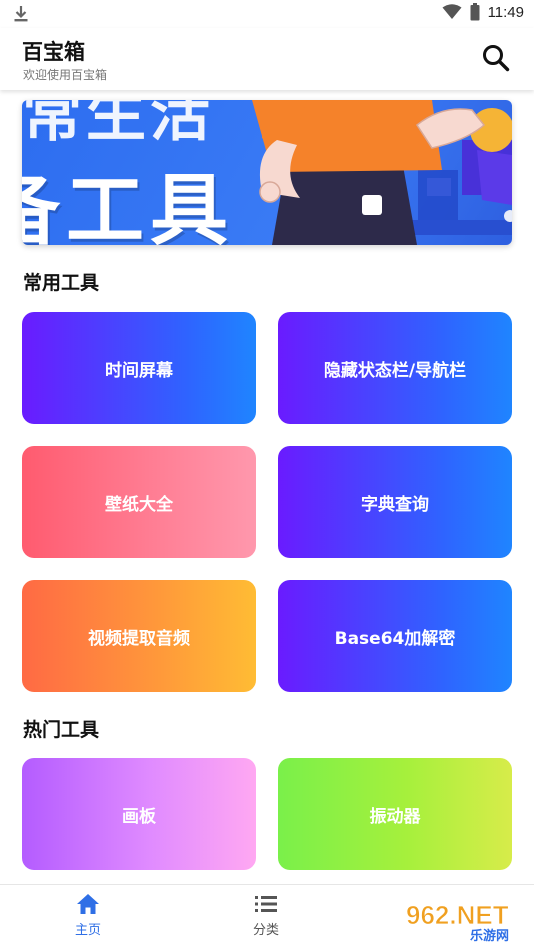 This screenshot has height=949, width=534. Describe the element at coordinates (475, 12) in the screenshot. I see `battery-icon` at that location.